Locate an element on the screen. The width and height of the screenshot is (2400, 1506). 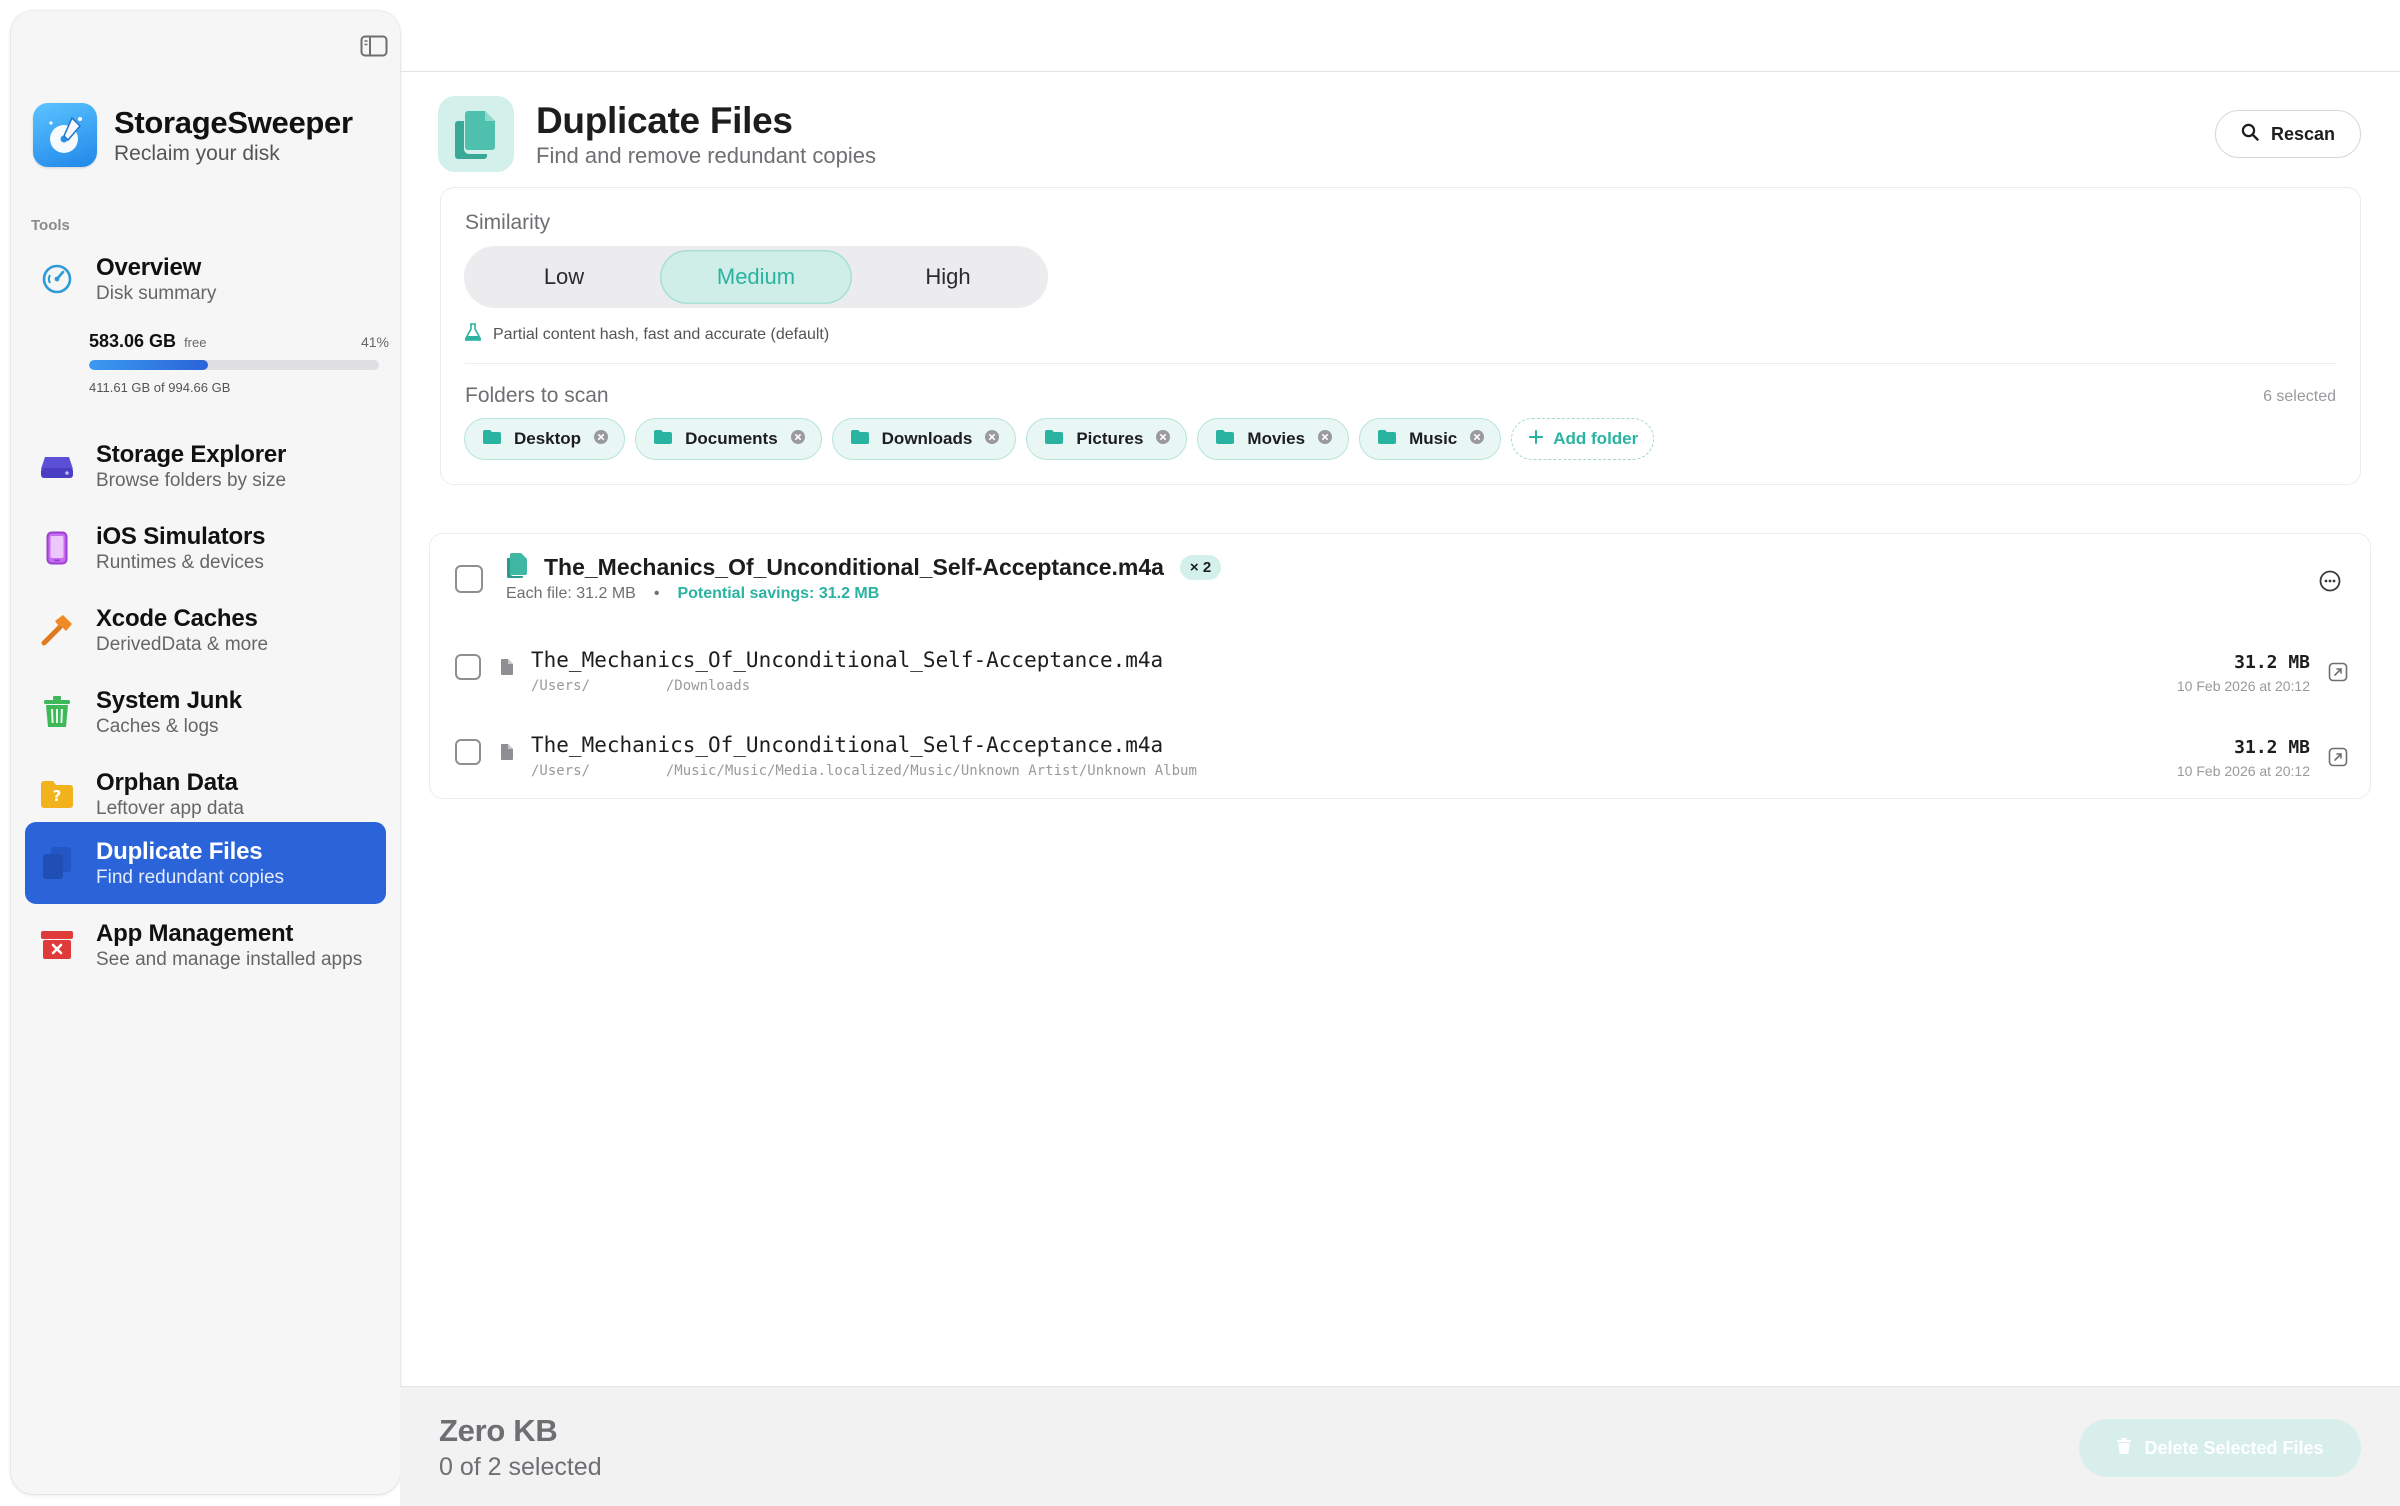
sidebar-item-duplicate-files: Duplicate Files Find redundant copies is located at coordinates (205, 863).